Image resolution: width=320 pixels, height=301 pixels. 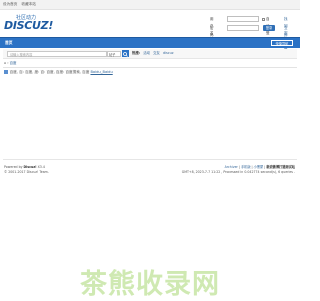 I want to click on site-logo: 社区动力 DISCUZ!, so click(x=28, y=24).